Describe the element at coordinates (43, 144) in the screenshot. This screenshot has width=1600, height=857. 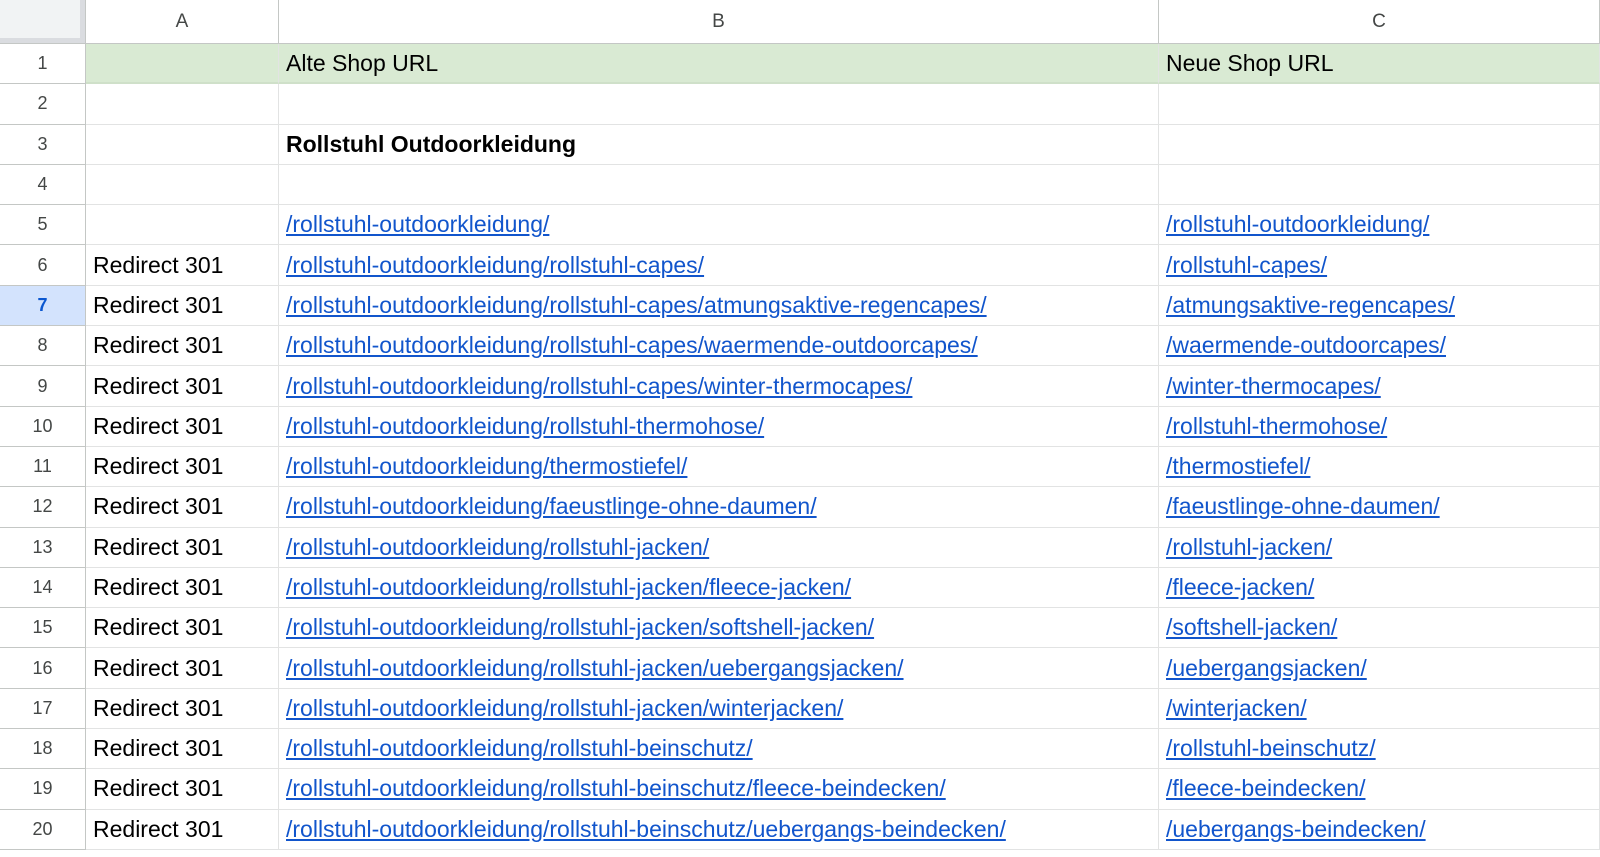
I see `row-header: 3` at that location.